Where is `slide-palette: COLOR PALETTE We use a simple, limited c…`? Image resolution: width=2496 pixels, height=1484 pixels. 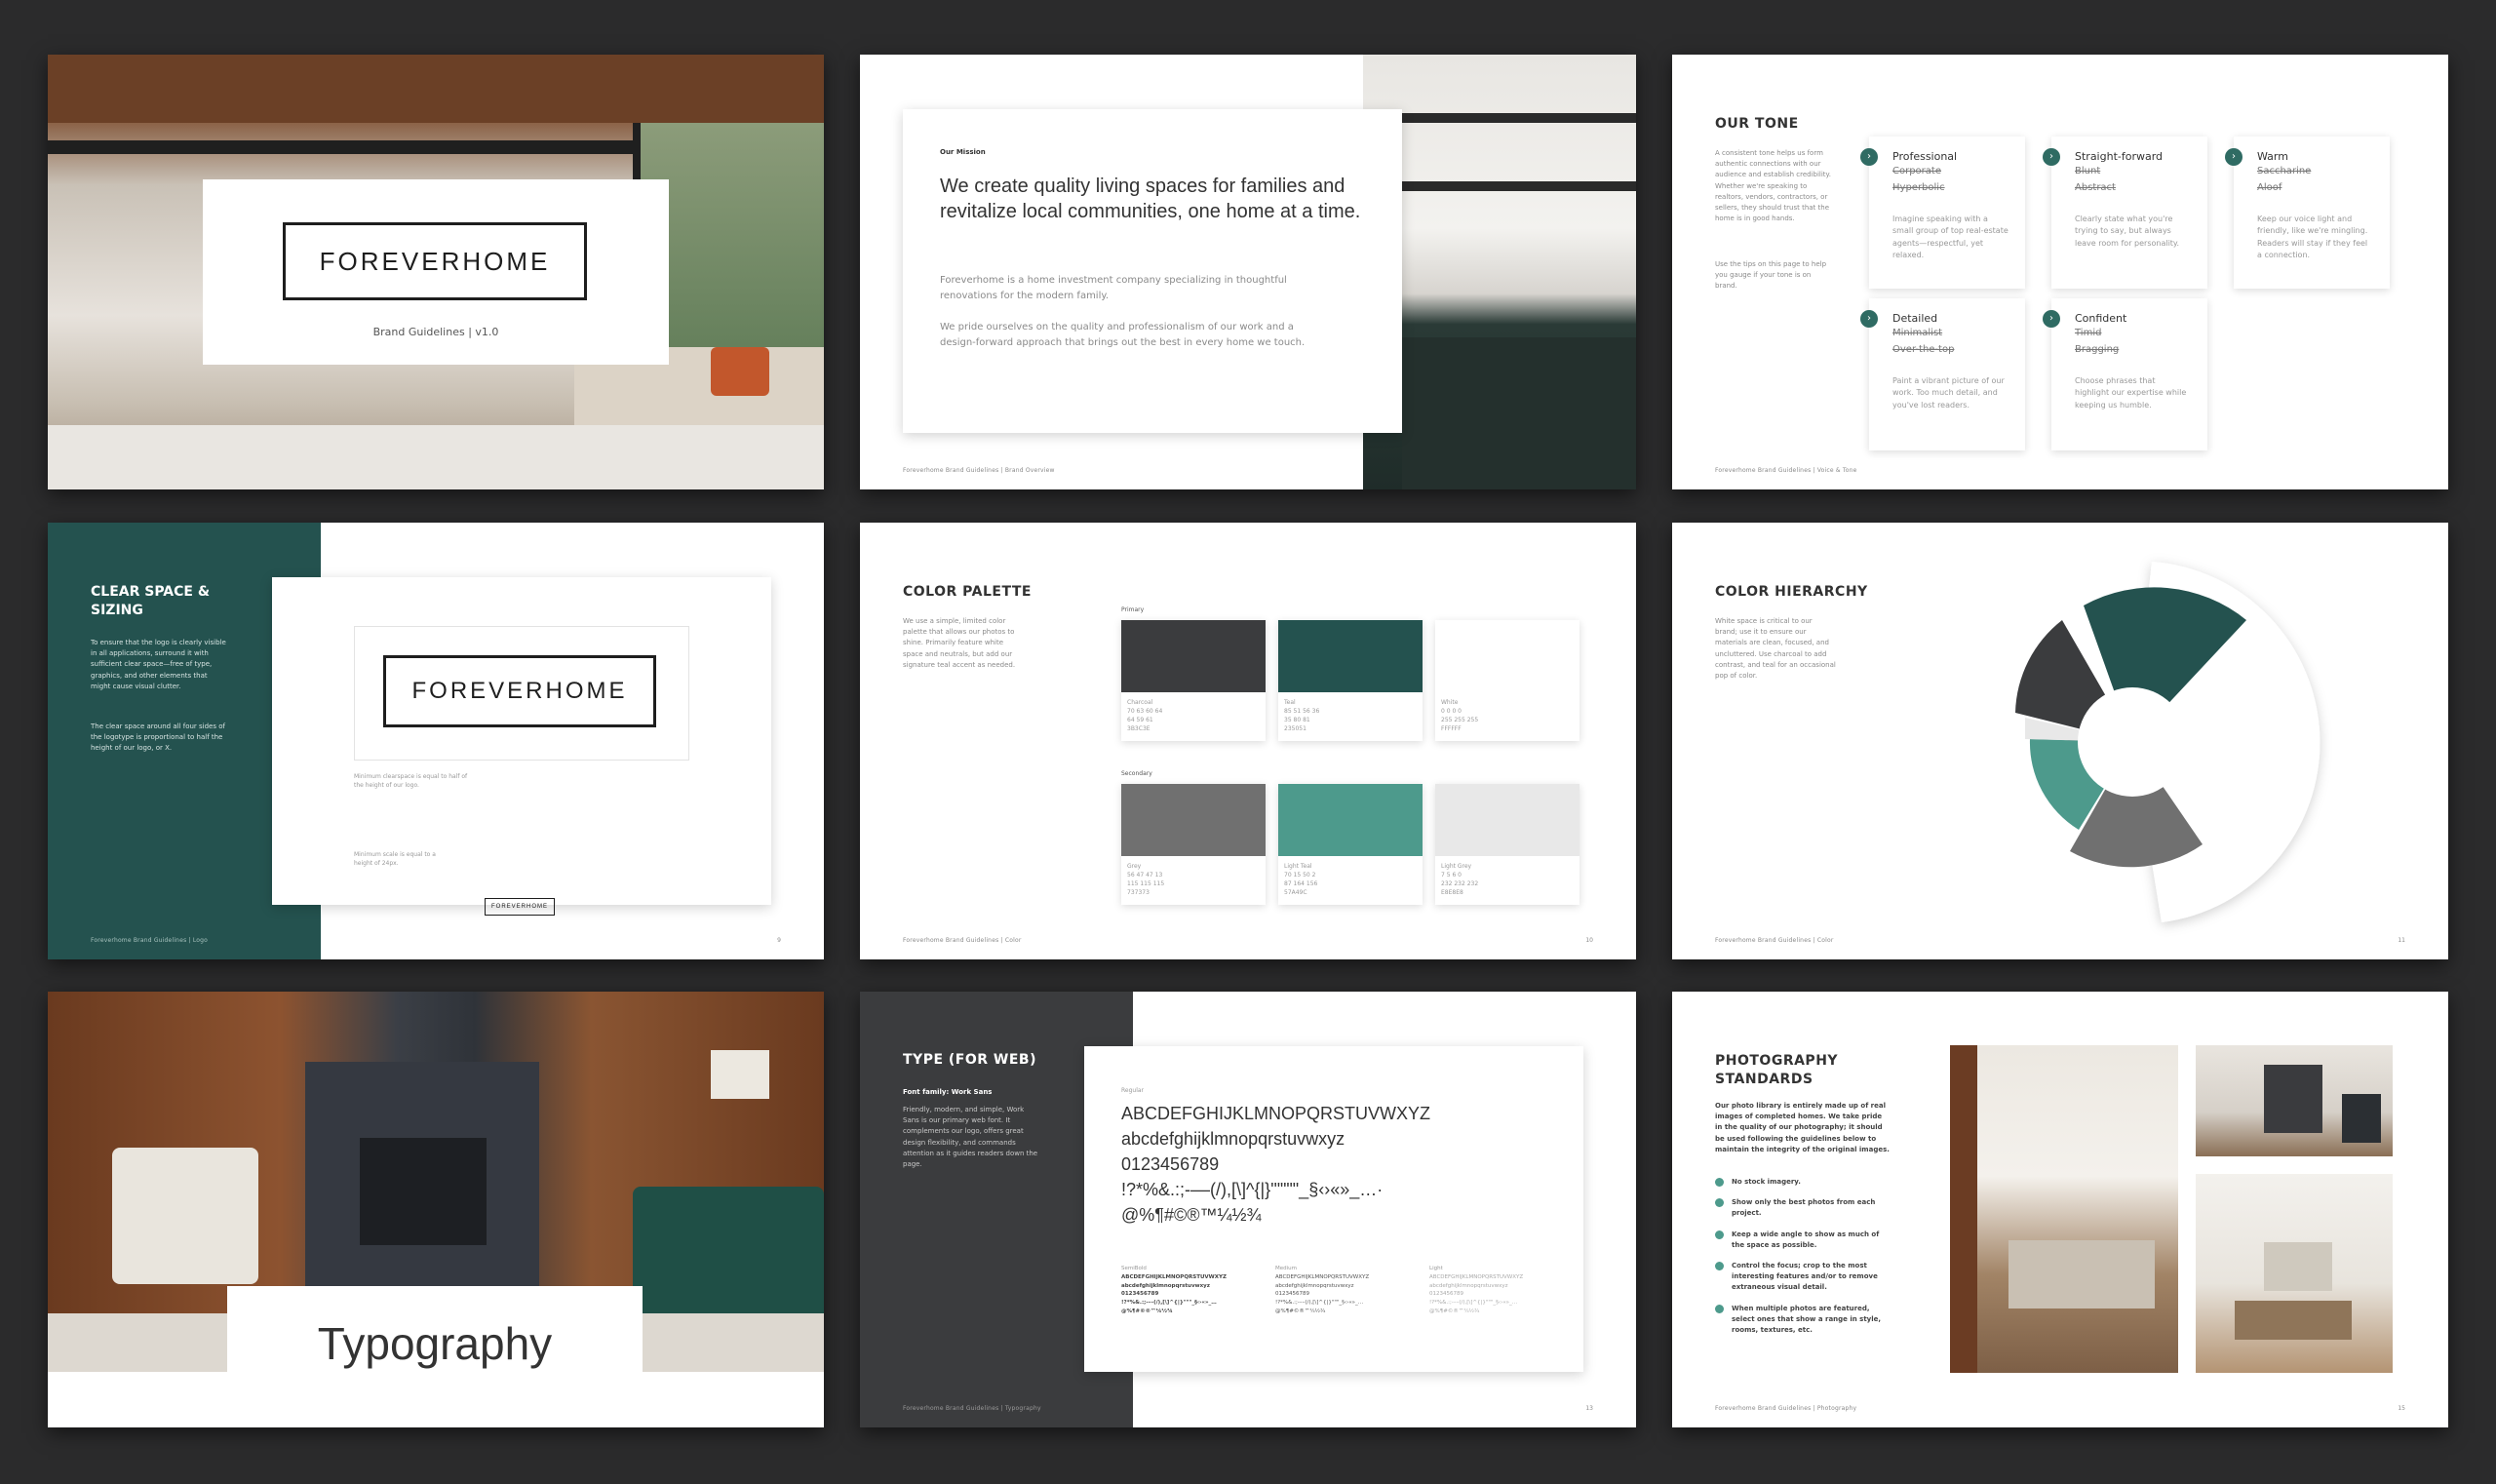
slide-palette: COLOR PALETTE We use a simple, limited c… is located at coordinates (1248, 741).